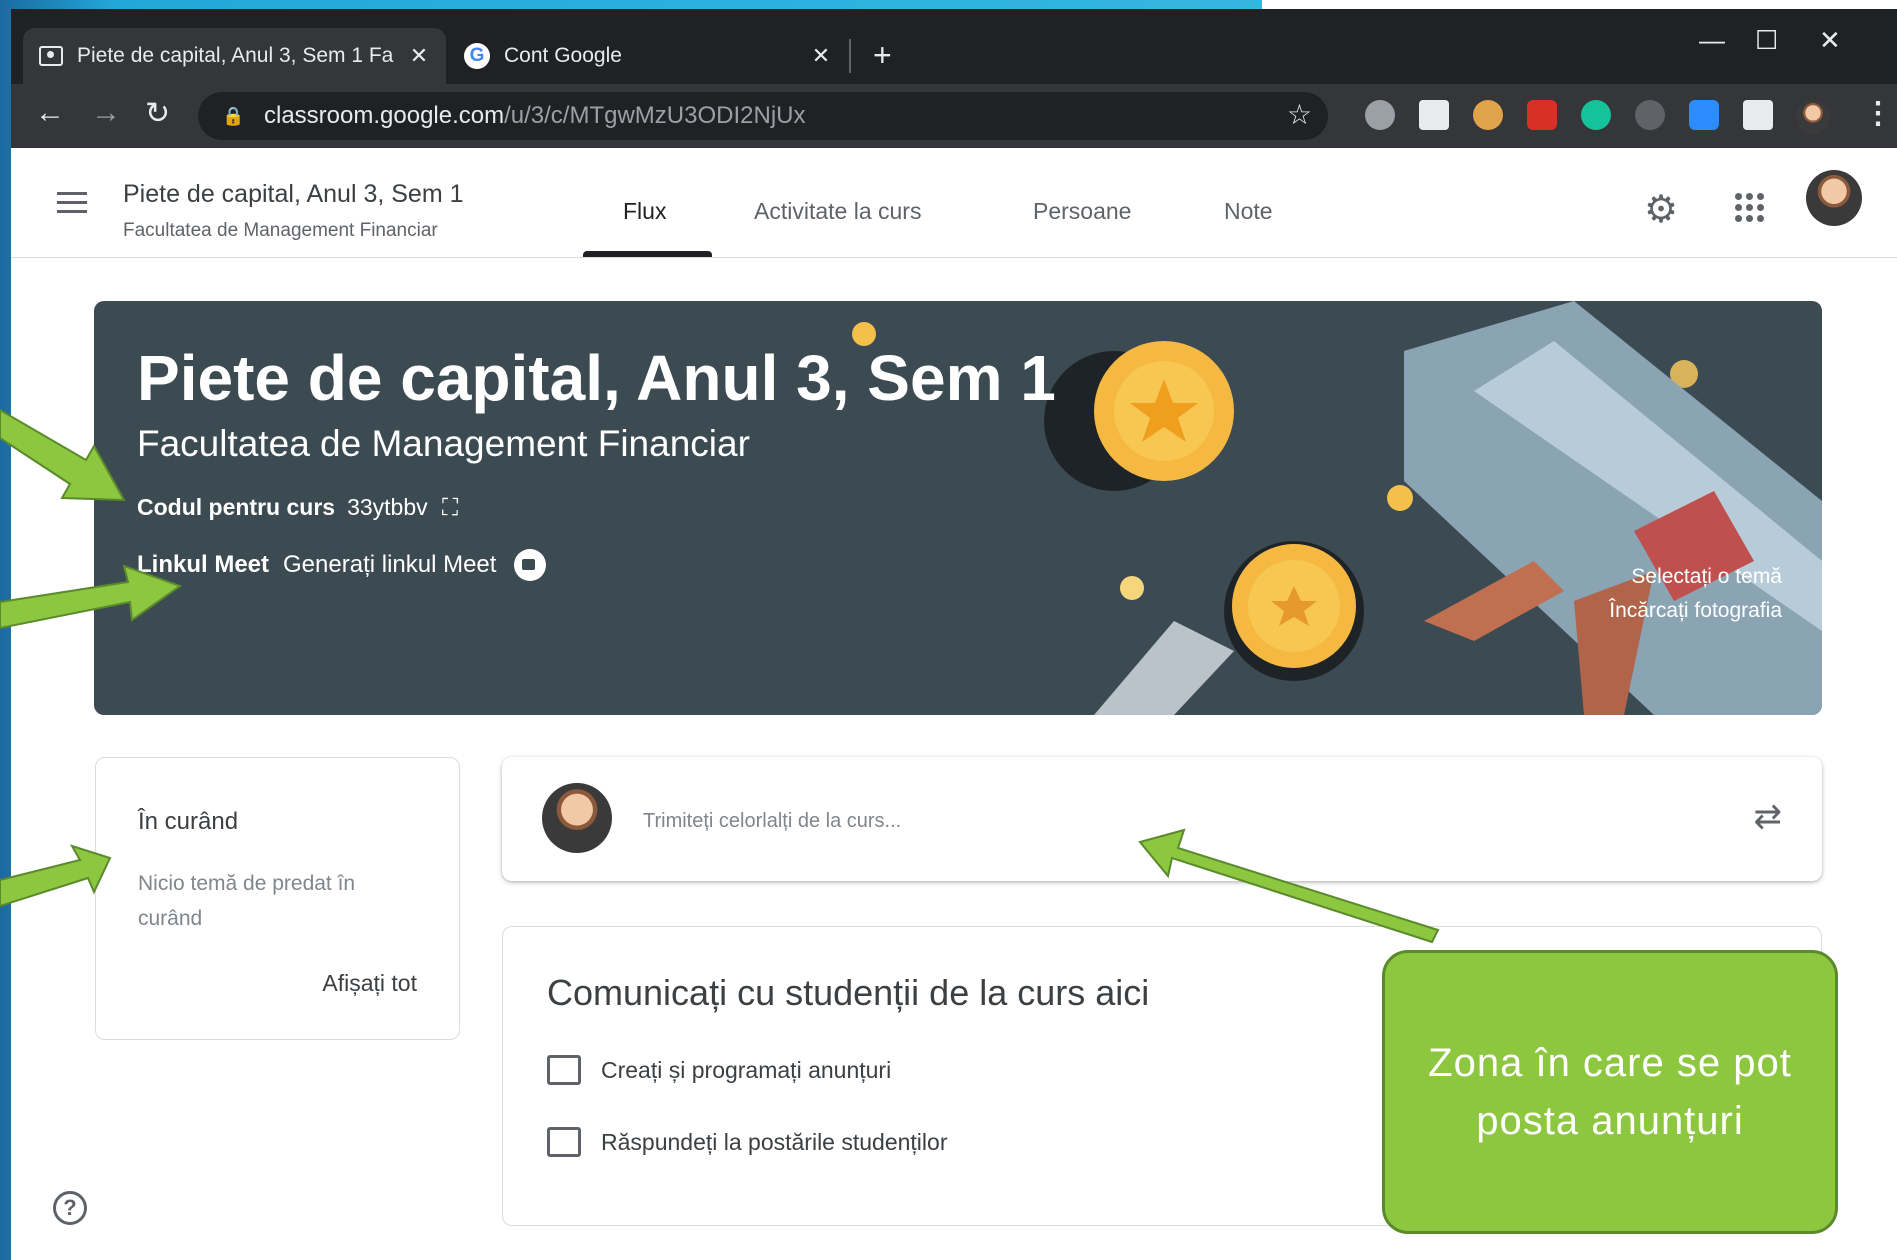 The image size is (1897, 1260). I want to click on callout-text: Zona în care se pot posta anunțuri, so click(1610, 1092).